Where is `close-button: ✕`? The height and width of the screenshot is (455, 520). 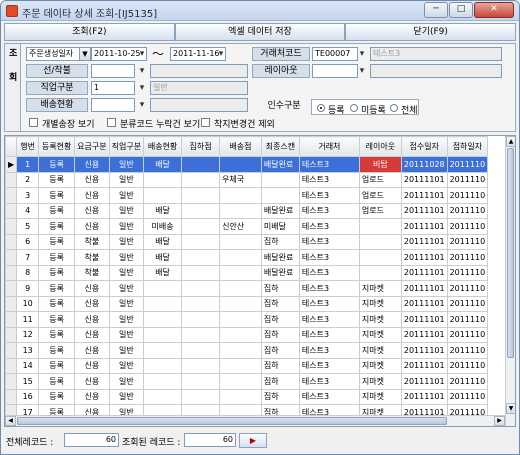
close-button: ✕ is located at coordinates (494, 10).